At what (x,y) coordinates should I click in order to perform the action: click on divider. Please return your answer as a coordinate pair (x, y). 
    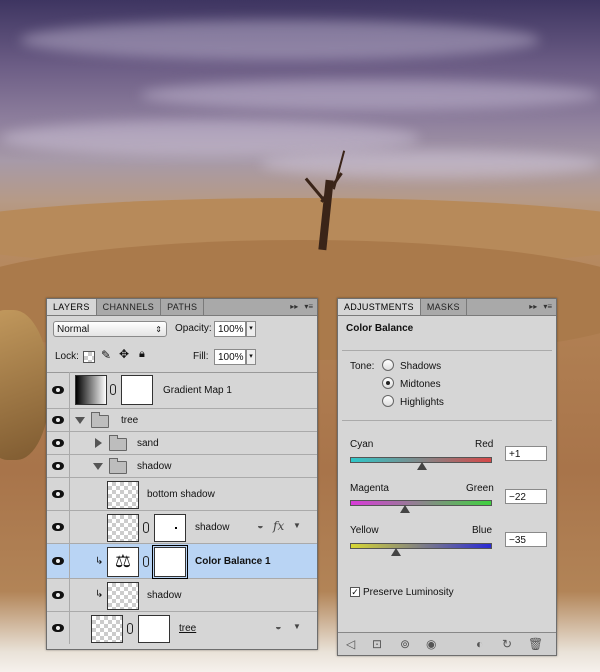
    Looking at the image, I should click on (447, 420).